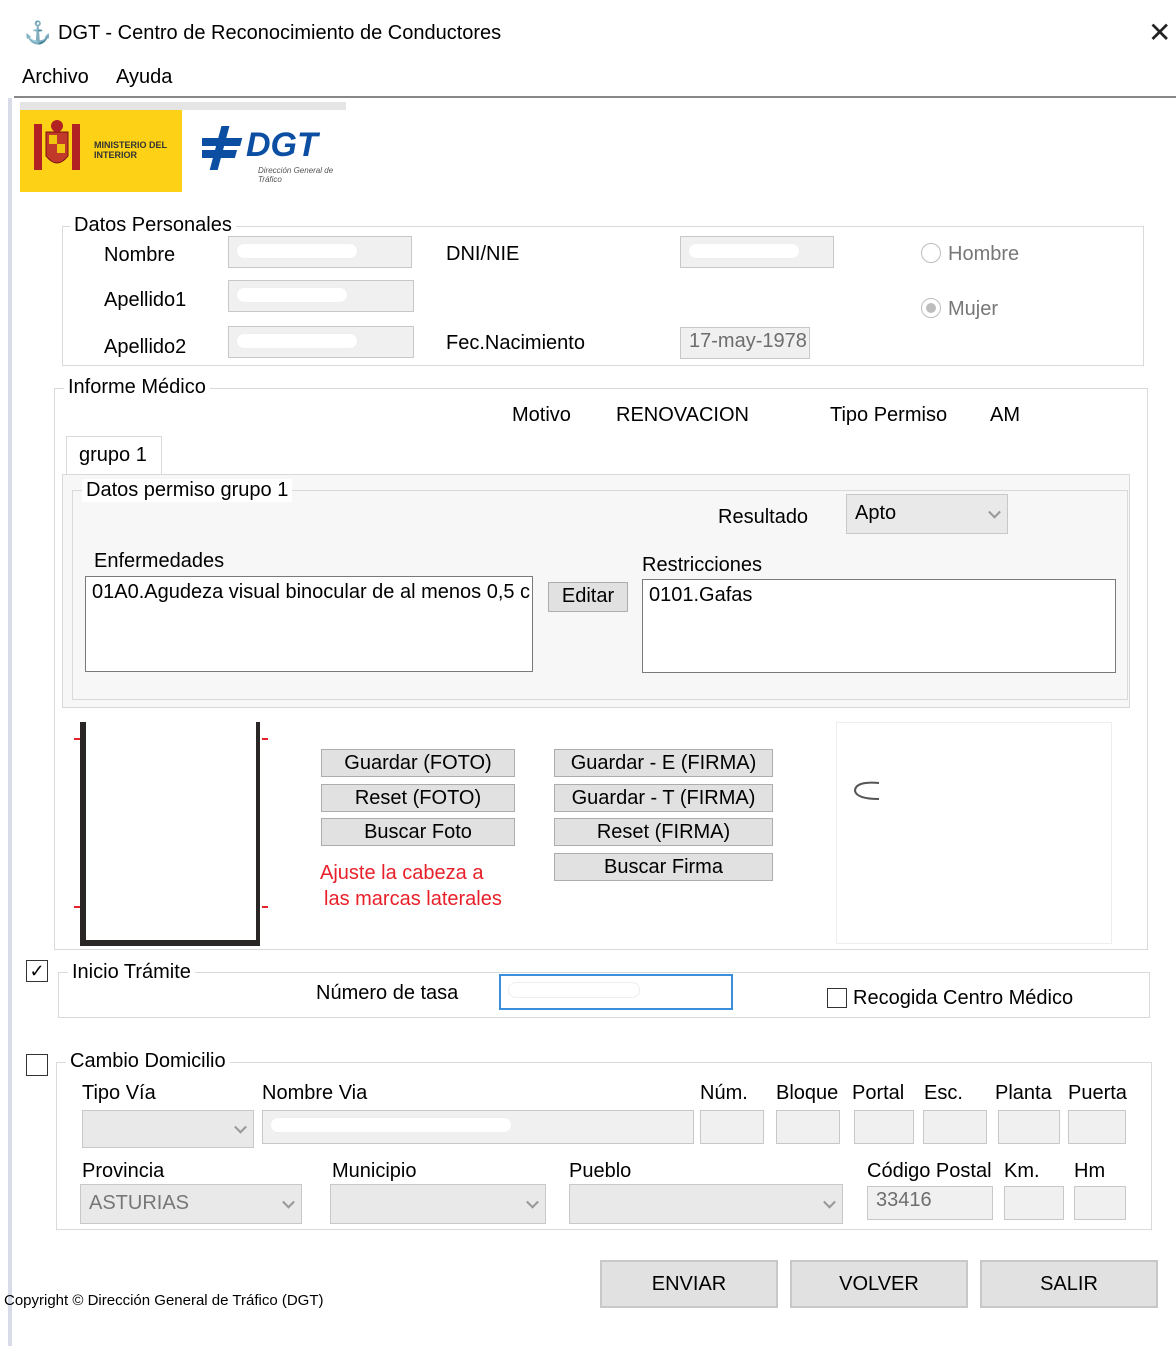 The height and width of the screenshot is (1346, 1176). What do you see at coordinates (478, 1127) in the screenshot?
I see `nombre-via-field` at bounding box center [478, 1127].